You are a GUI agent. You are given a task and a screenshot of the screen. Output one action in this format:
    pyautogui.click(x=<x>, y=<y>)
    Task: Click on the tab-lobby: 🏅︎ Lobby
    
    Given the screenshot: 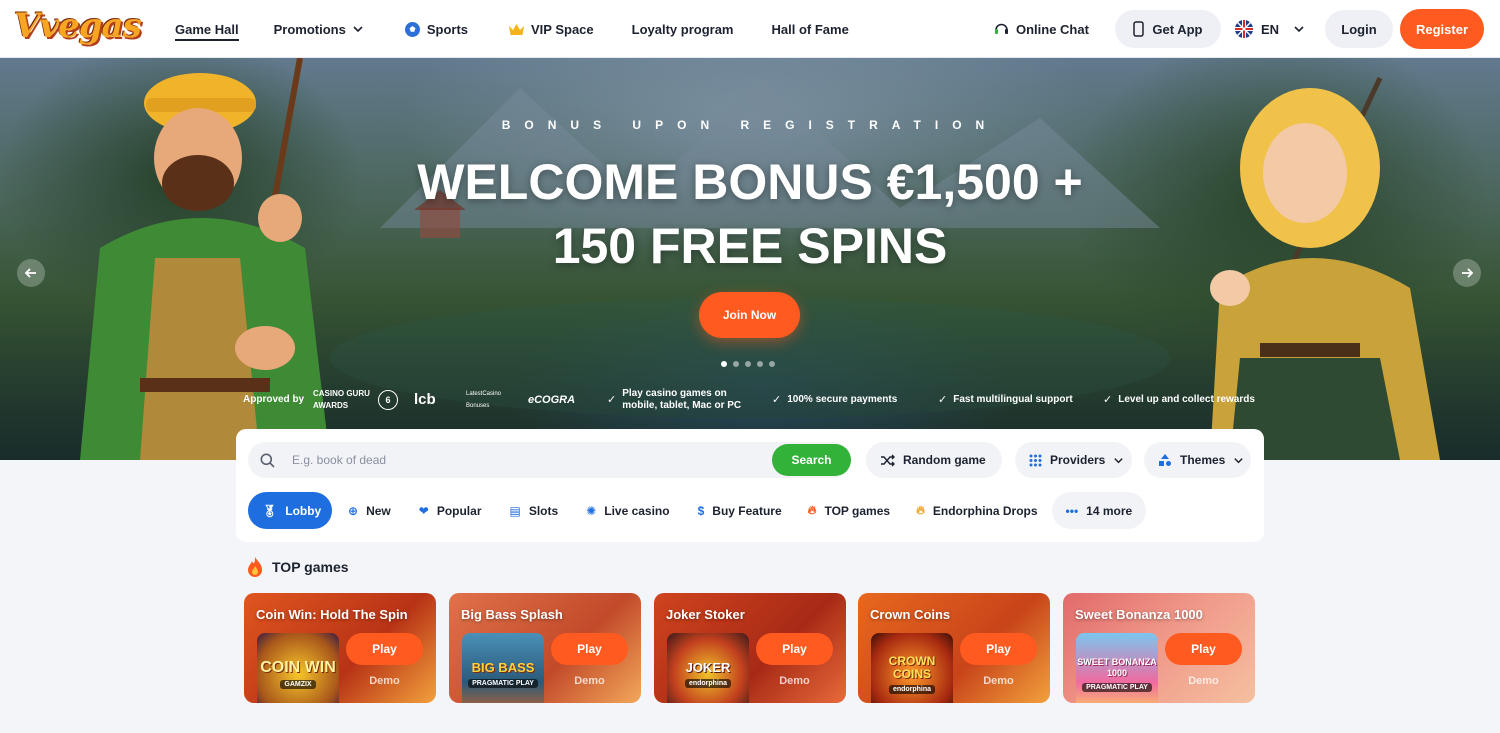 What is the action you would take?
    pyautogui.click(x=290, y=510)
    